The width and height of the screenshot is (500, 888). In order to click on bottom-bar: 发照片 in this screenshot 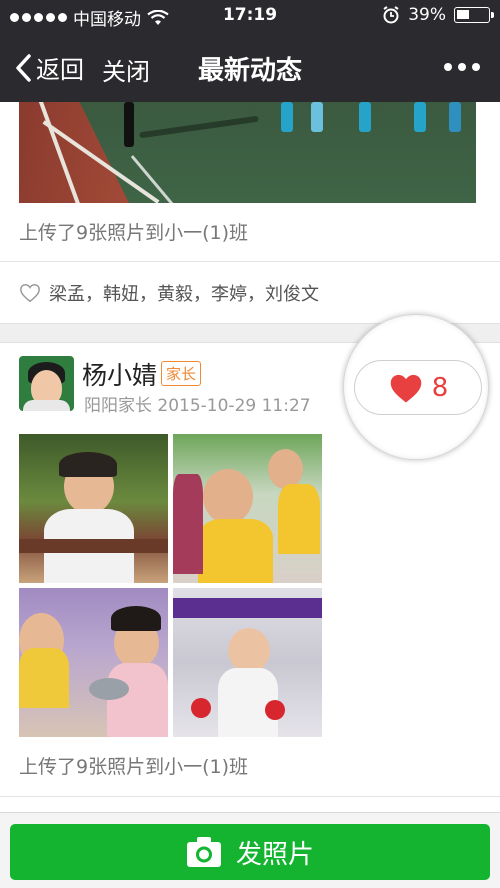, I will do `click(250, 850)`.